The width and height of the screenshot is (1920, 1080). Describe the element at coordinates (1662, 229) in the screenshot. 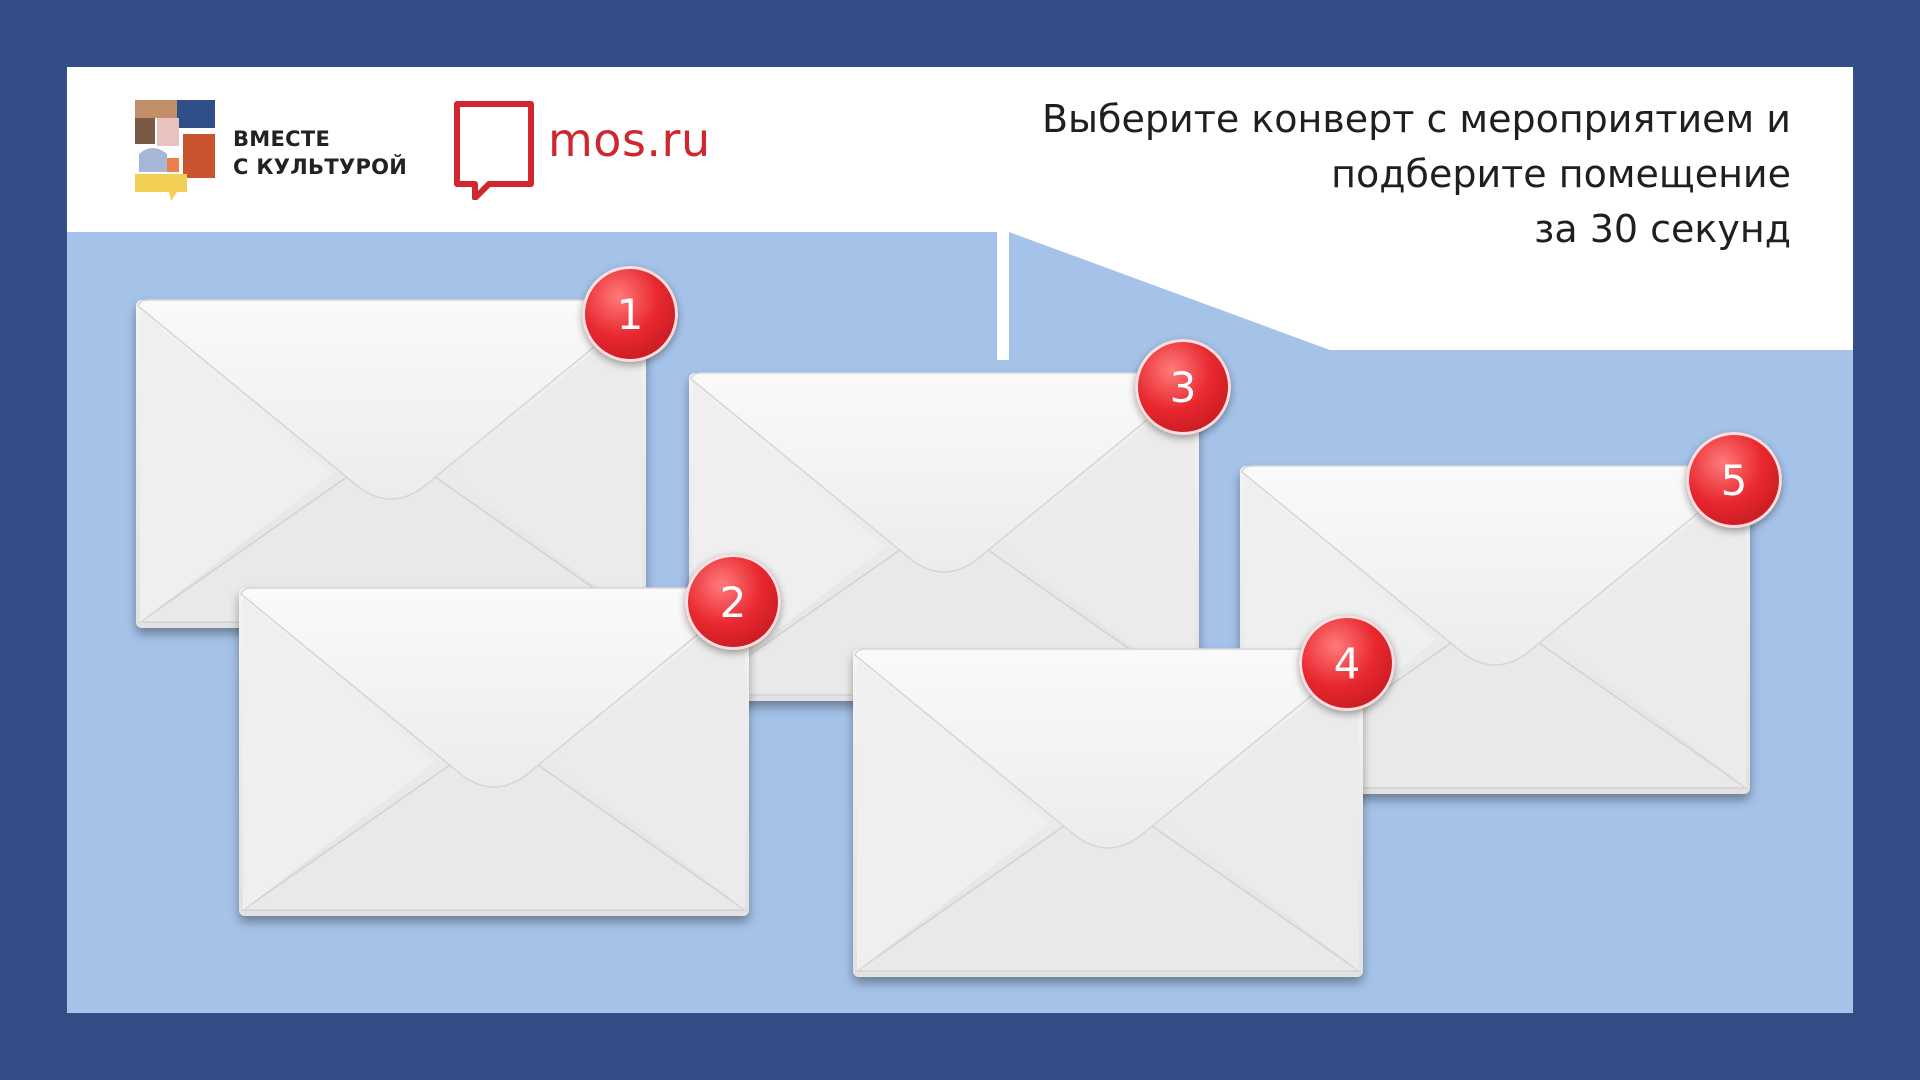

I see `instruction-line3: за 30 секунд` at that location.